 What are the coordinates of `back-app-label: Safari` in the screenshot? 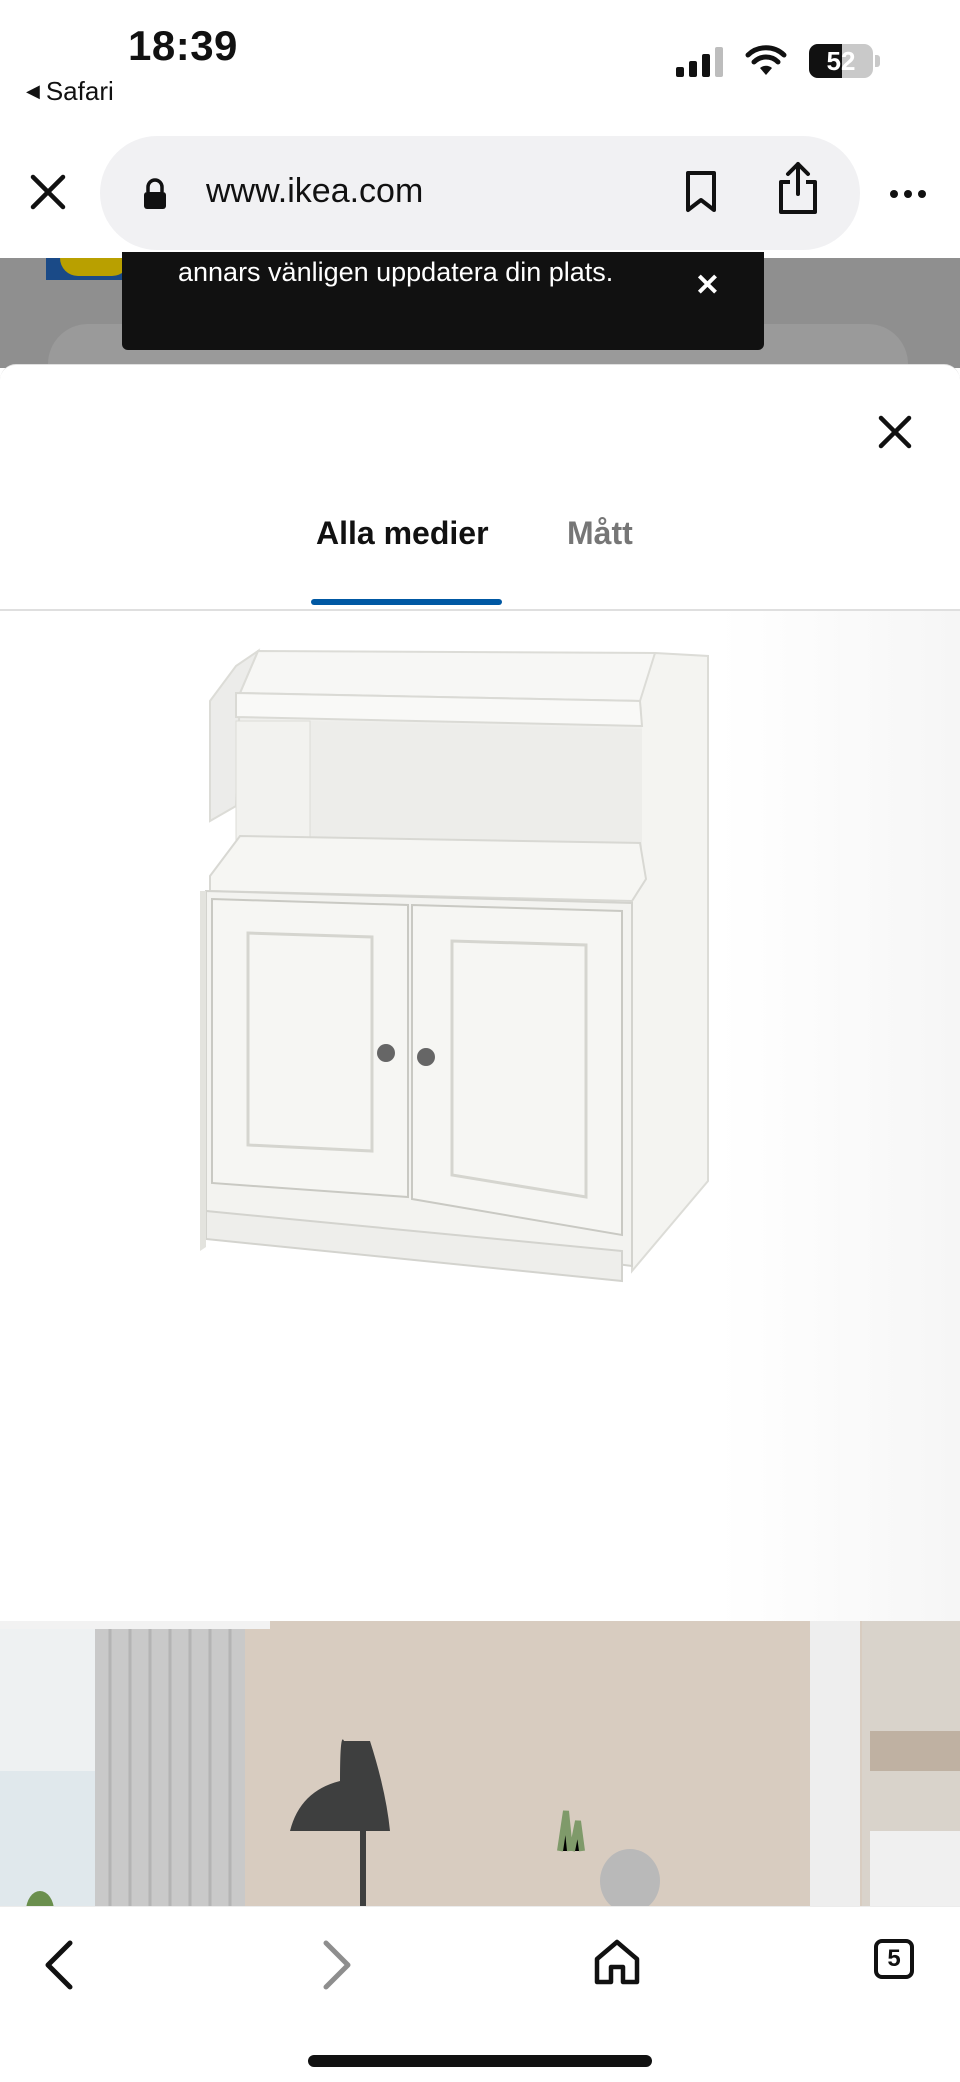 It's located at (79, 91).